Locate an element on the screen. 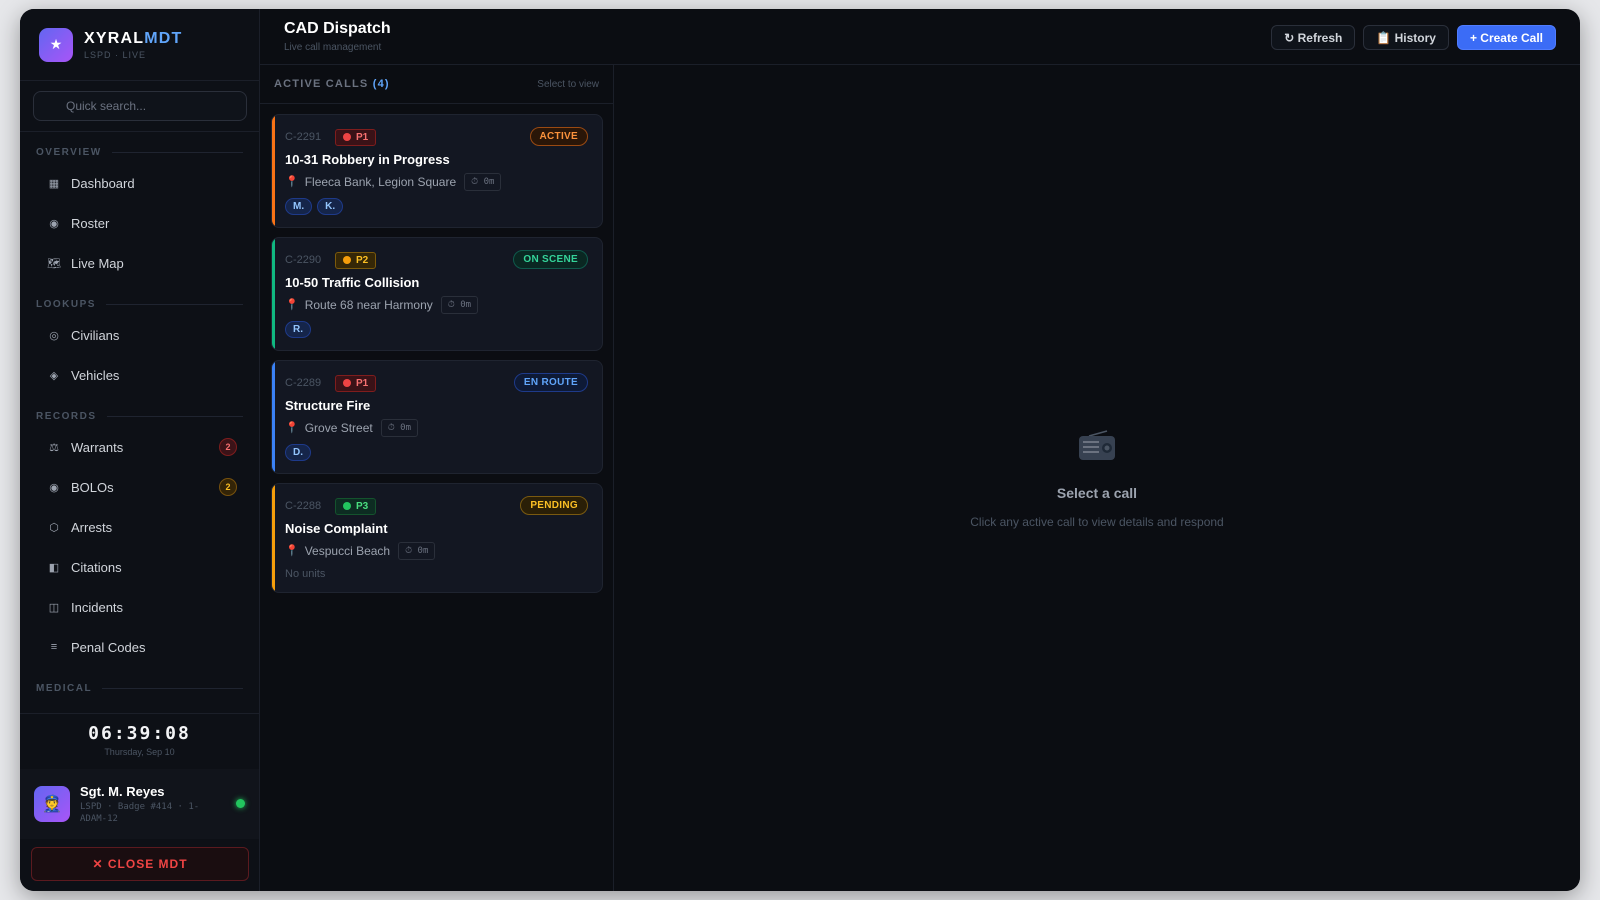  list-icon: ≡ is located at coordinates (54, 647).